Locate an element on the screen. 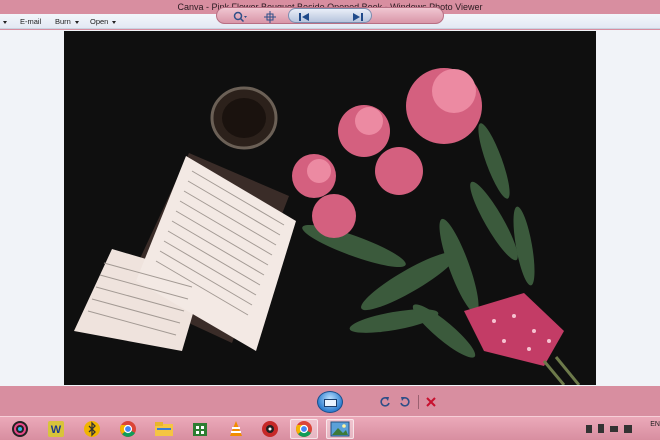 The height and width of the screenshot is (440, 660). language-indicator: EN is located at coordinates (655, 424).